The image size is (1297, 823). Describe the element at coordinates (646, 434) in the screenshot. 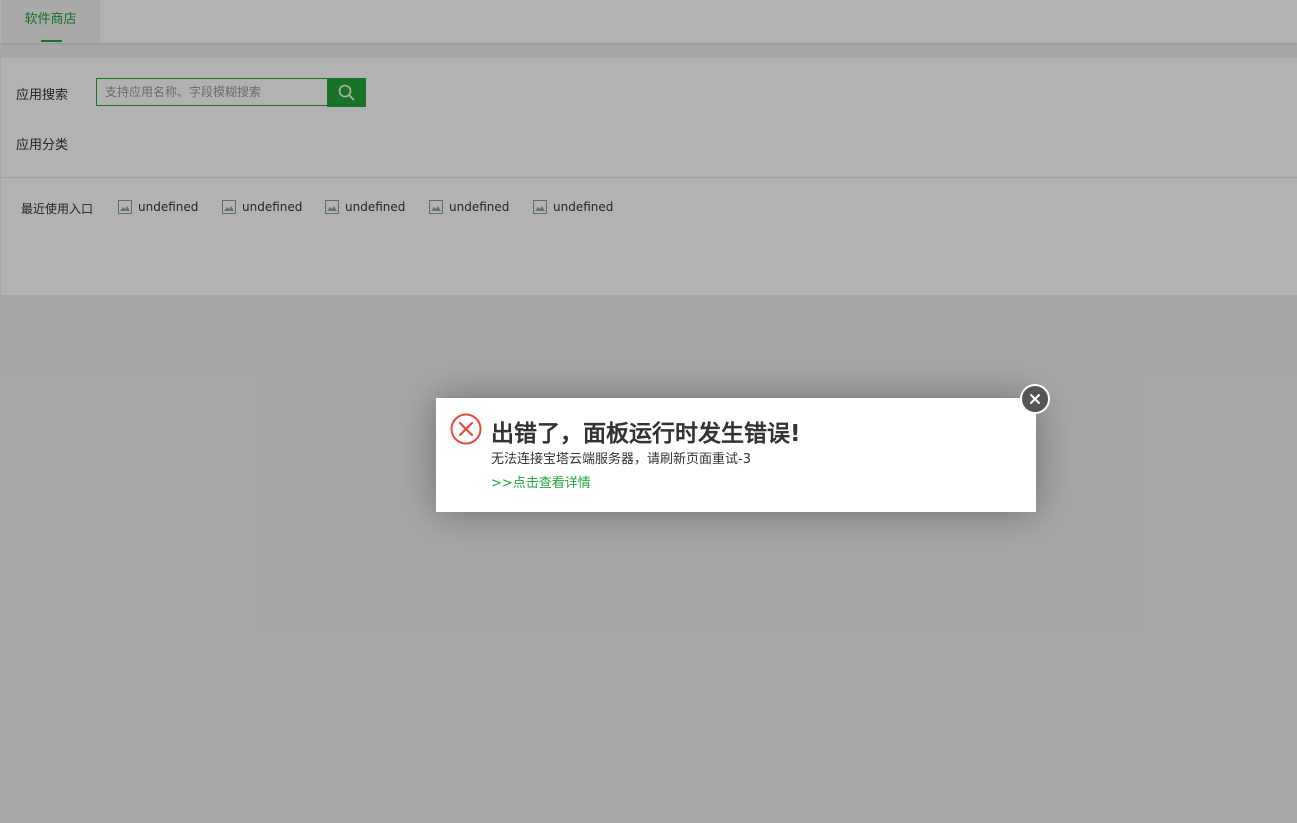

I see `error-title: 出错了，面板运行时发生错误!` at that location.